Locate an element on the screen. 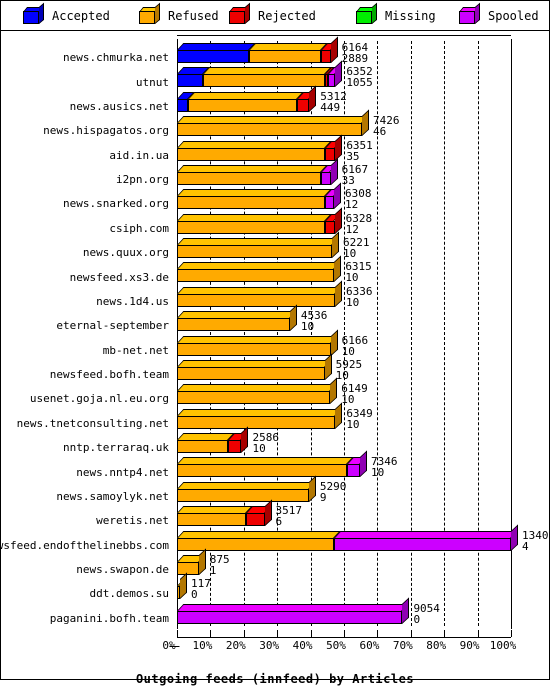 Image resolution: width=550 pixels, height=686 pixels. y-axis-label: i2pn.org is located at coordinates (142, 180).